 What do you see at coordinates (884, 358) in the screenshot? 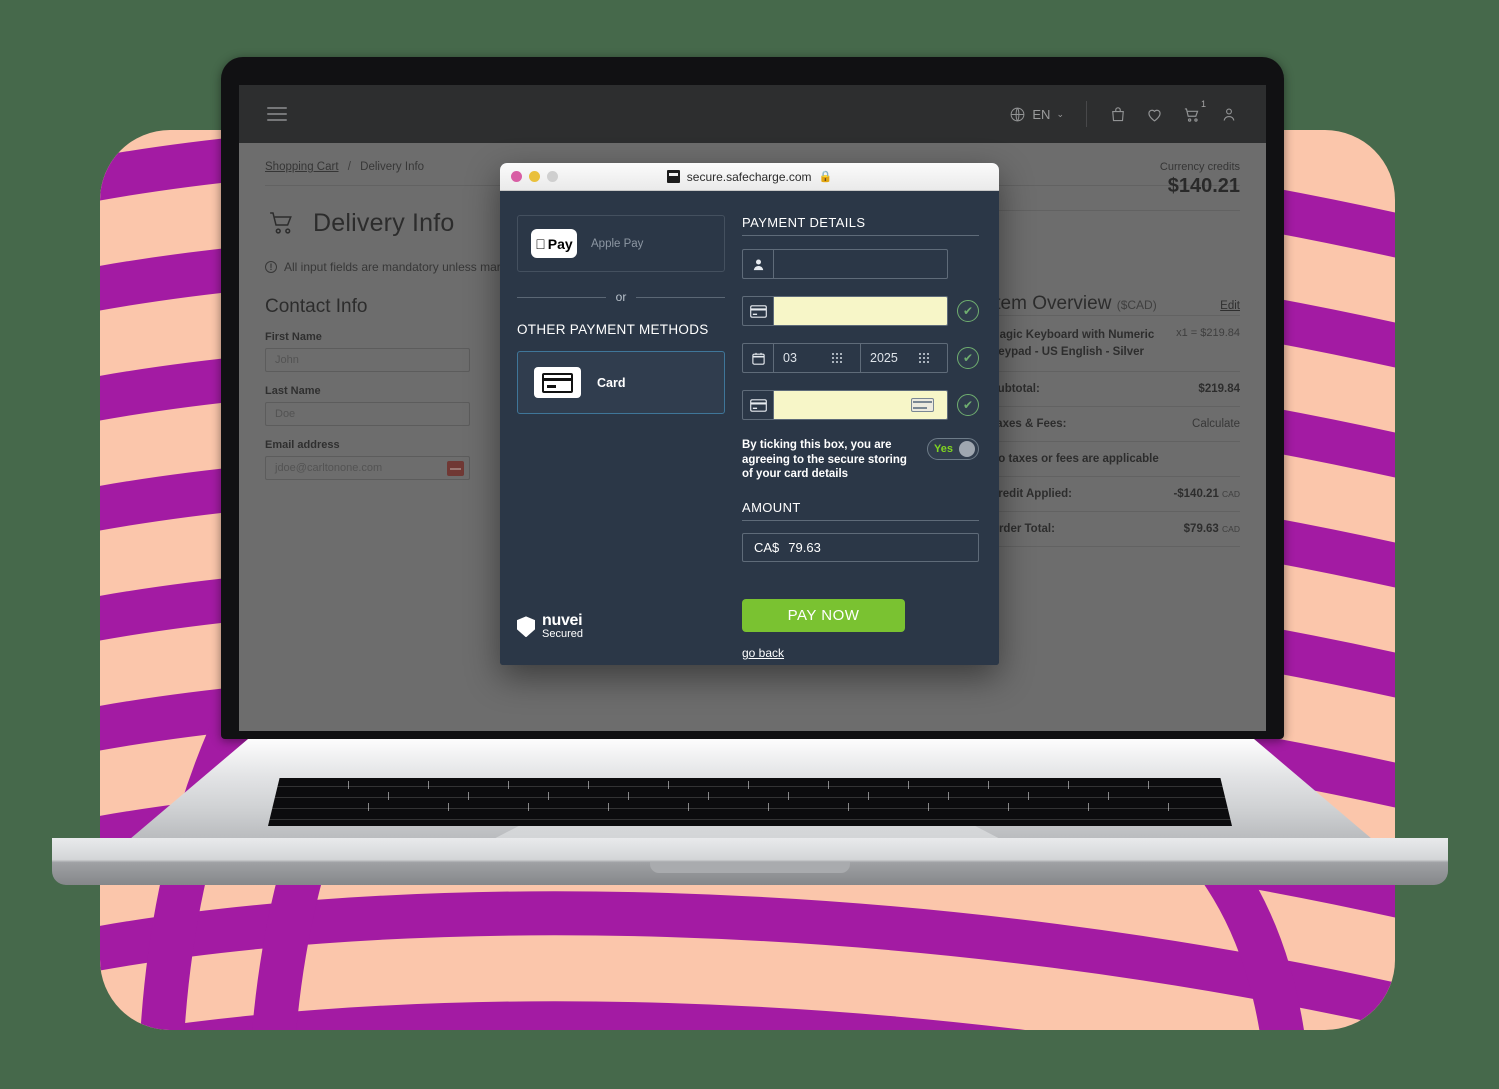
I see `expiry-year-value: 2025` at bounding box center [884, 358].